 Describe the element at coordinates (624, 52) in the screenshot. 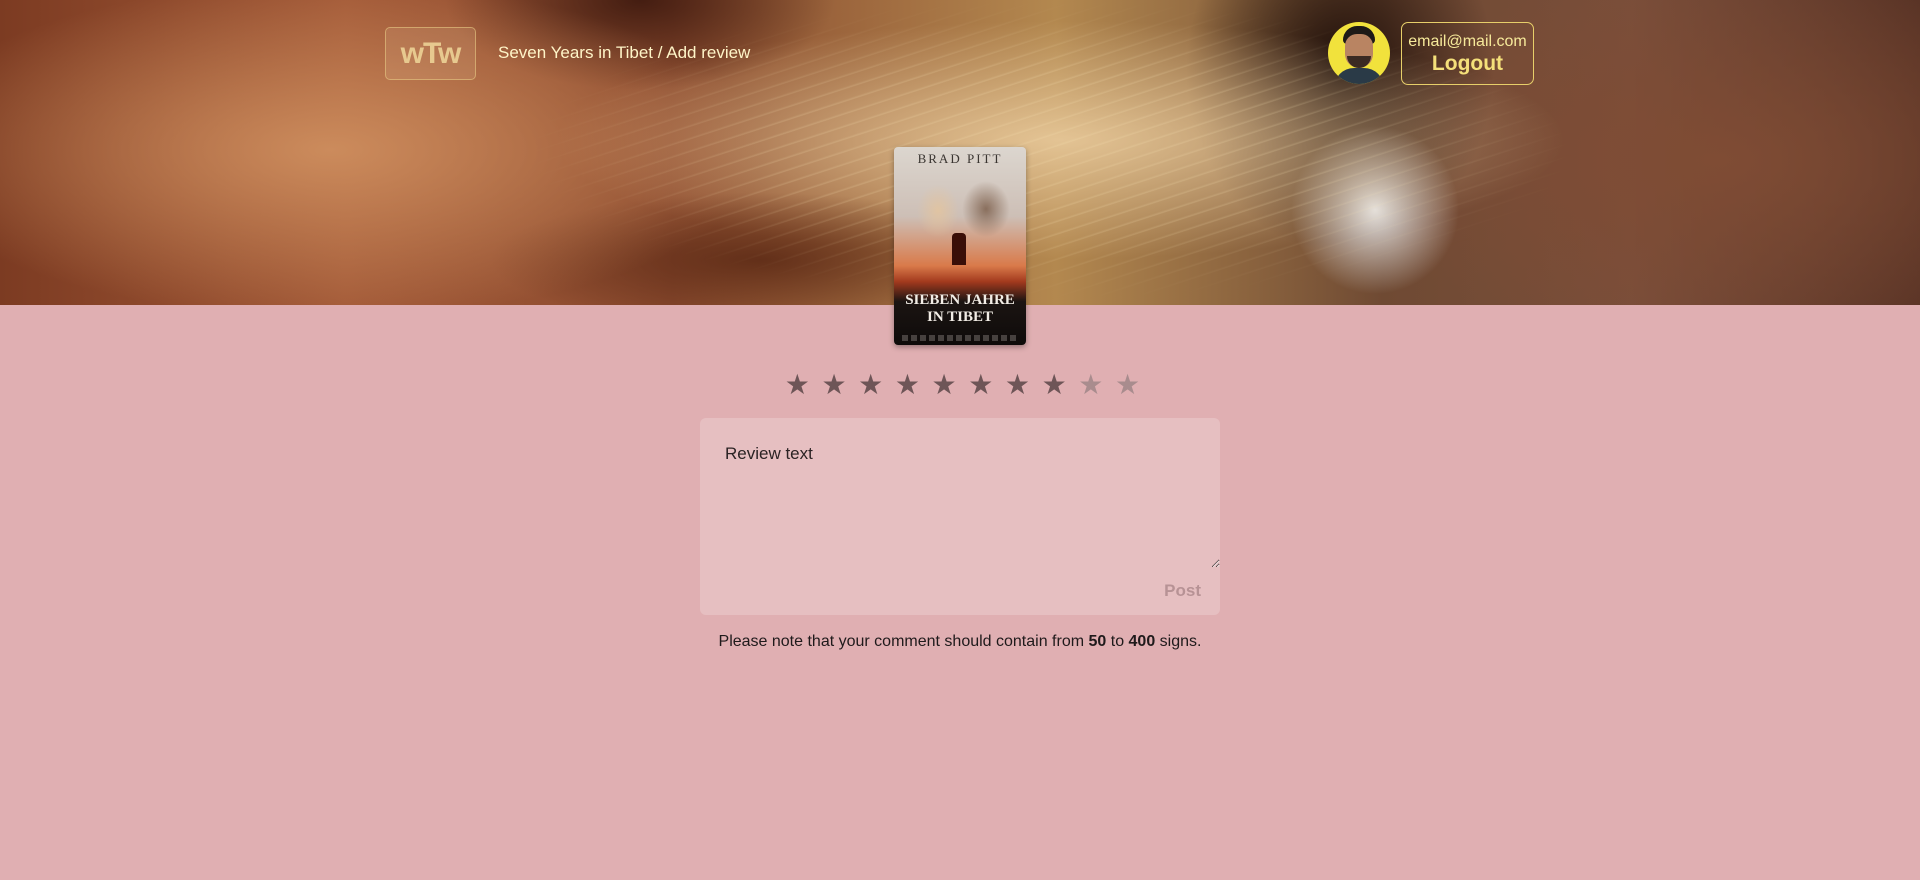

I see `breadcrumb: Seven Years in Tibet / Add review` at that location.